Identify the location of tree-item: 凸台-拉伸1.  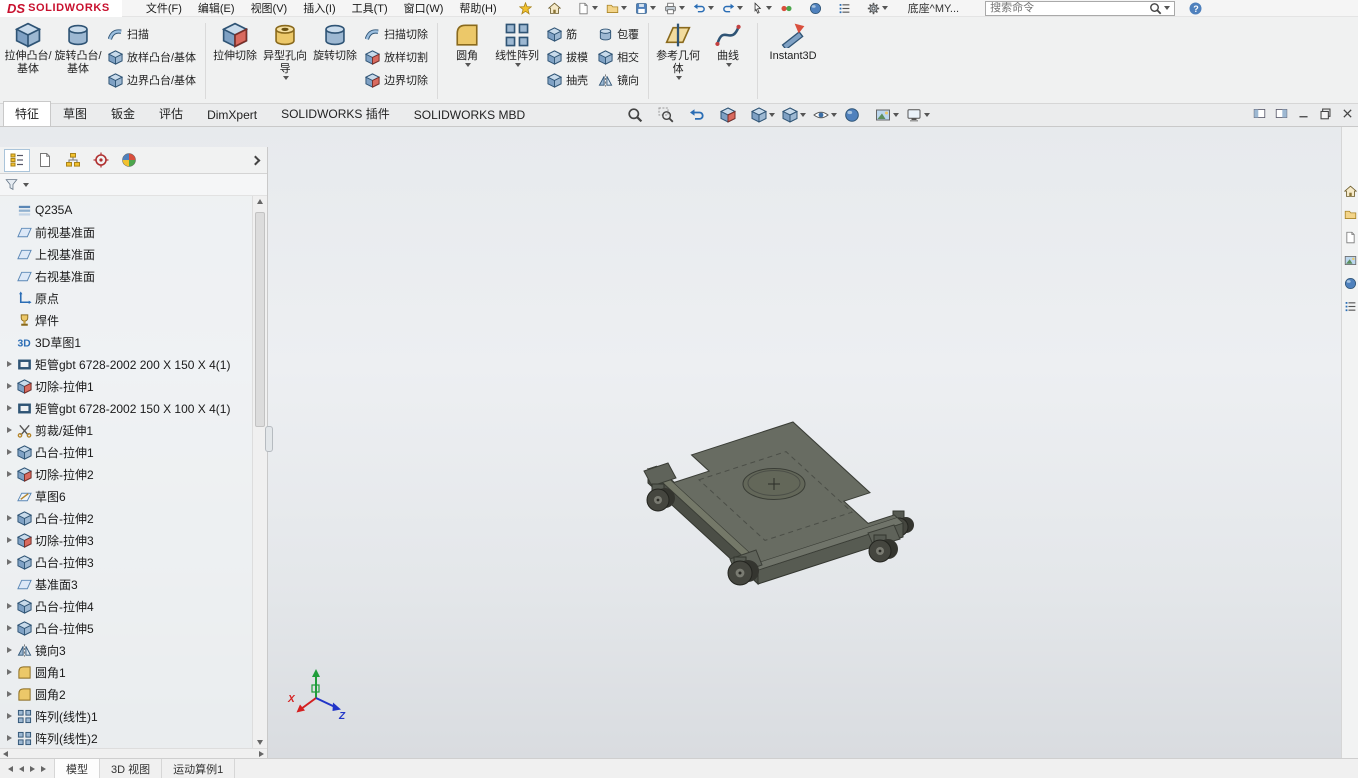
(125, 452).